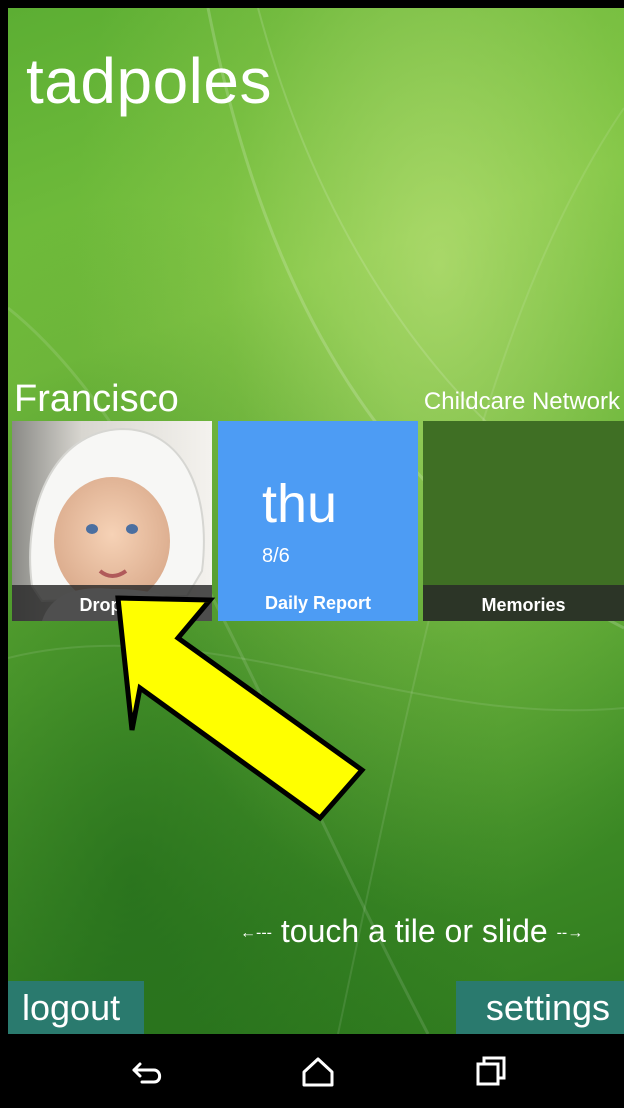 The width and height of the screenshot is (624, 1108). What do you see at coordinates (276, 556) in the screenshot?
I see `report-date: 8/6` at bounding box center [276, 556].